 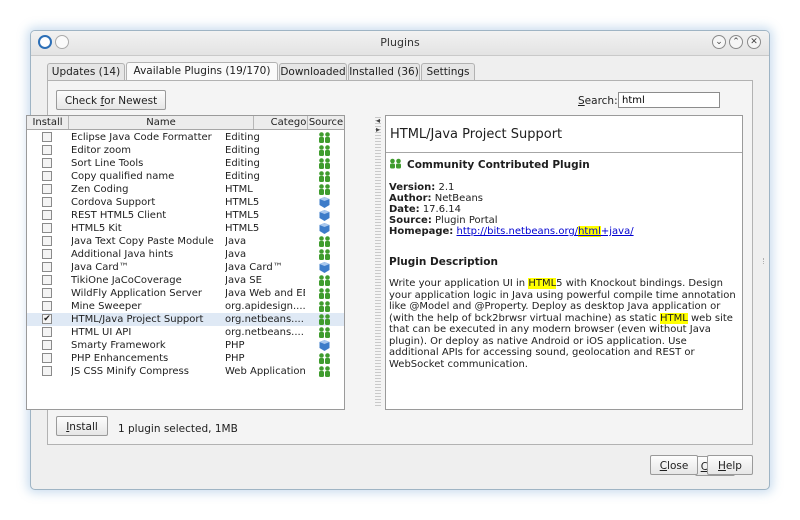 I want to click on detail-badge: Community Contributed Plugin, so click(x=489, y=164).